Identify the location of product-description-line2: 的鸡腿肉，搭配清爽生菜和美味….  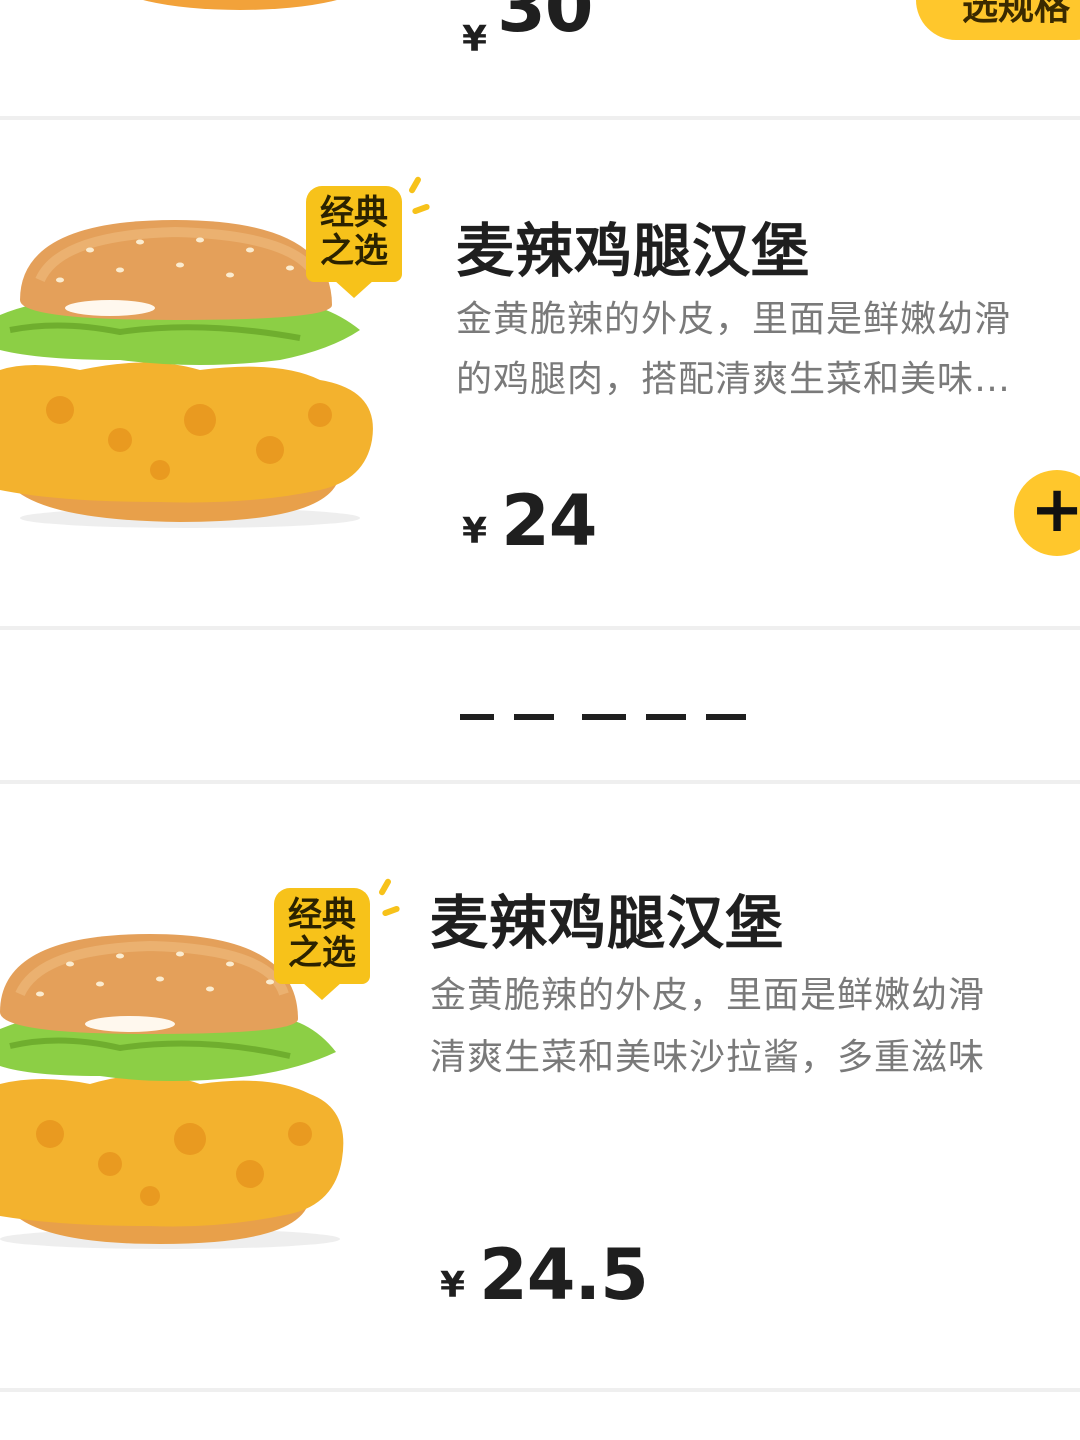
(734, 379).